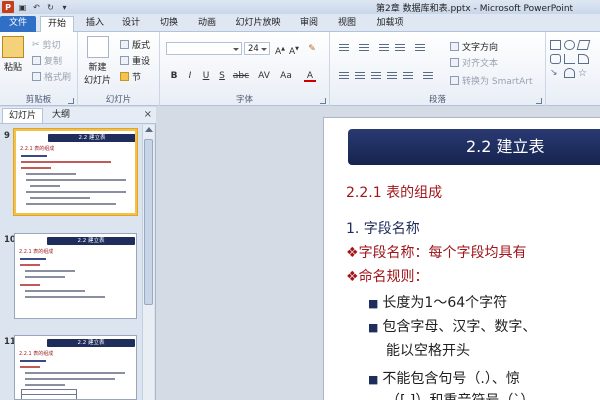 This screenshot has height=400, width=600. Describe the element at coordinates (428, 75) in the screenshot. I see `columns-icon` at that location.